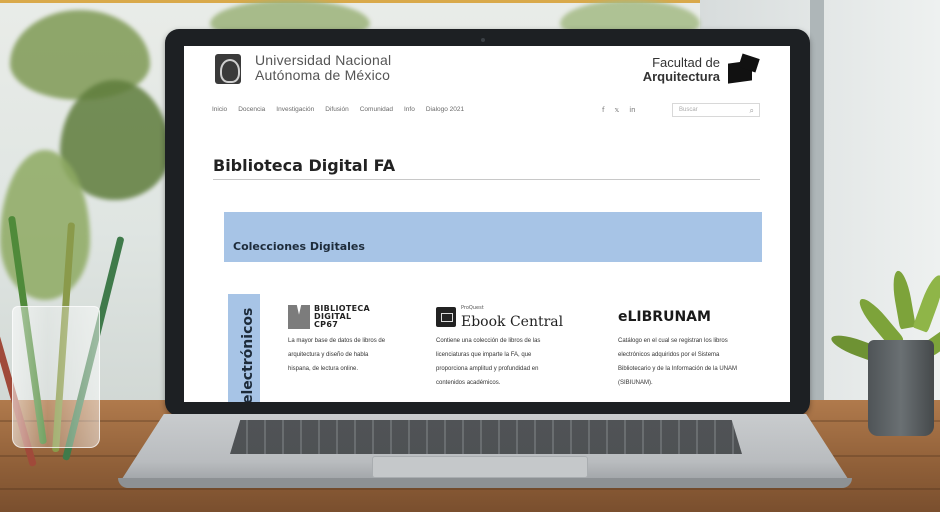 The image size is (940, 512). Describe the element at coordinates (493, 237) in the screenshot. I see `section-band: Colecciones Digitales` at that location.